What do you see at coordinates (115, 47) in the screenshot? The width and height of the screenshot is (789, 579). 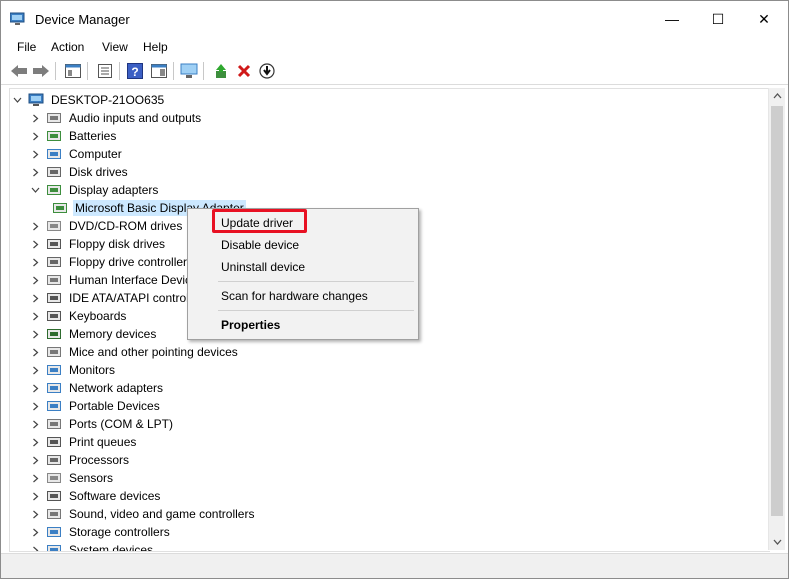 I see `menu-view: View` at bounding box center [115, 47].